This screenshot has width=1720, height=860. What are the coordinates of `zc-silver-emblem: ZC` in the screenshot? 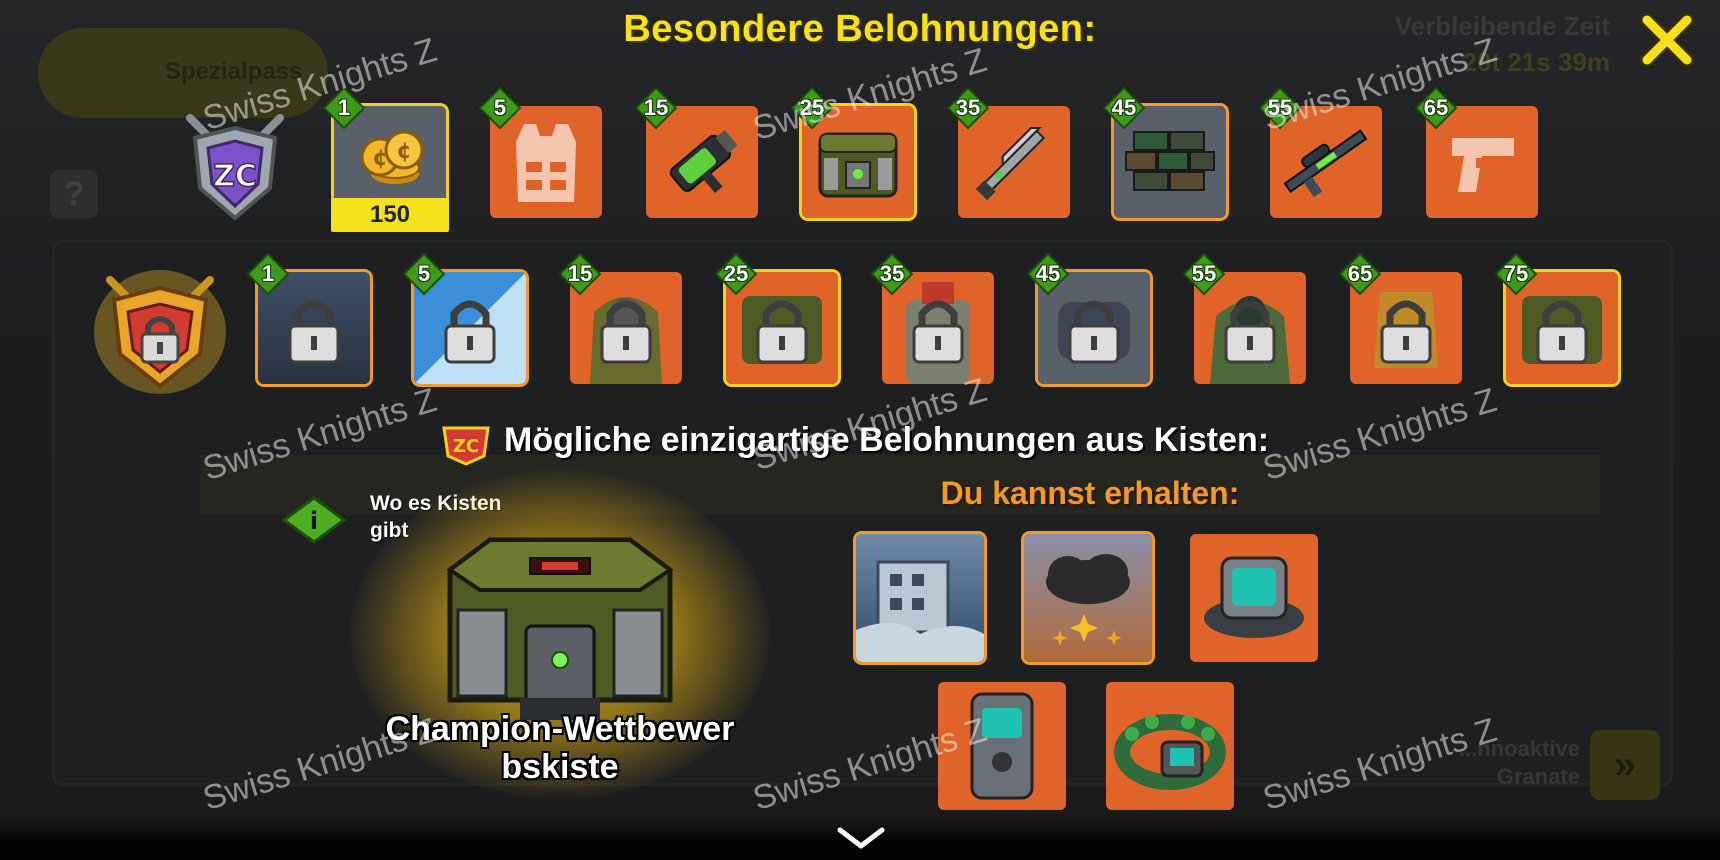 It's located at (235, 163).